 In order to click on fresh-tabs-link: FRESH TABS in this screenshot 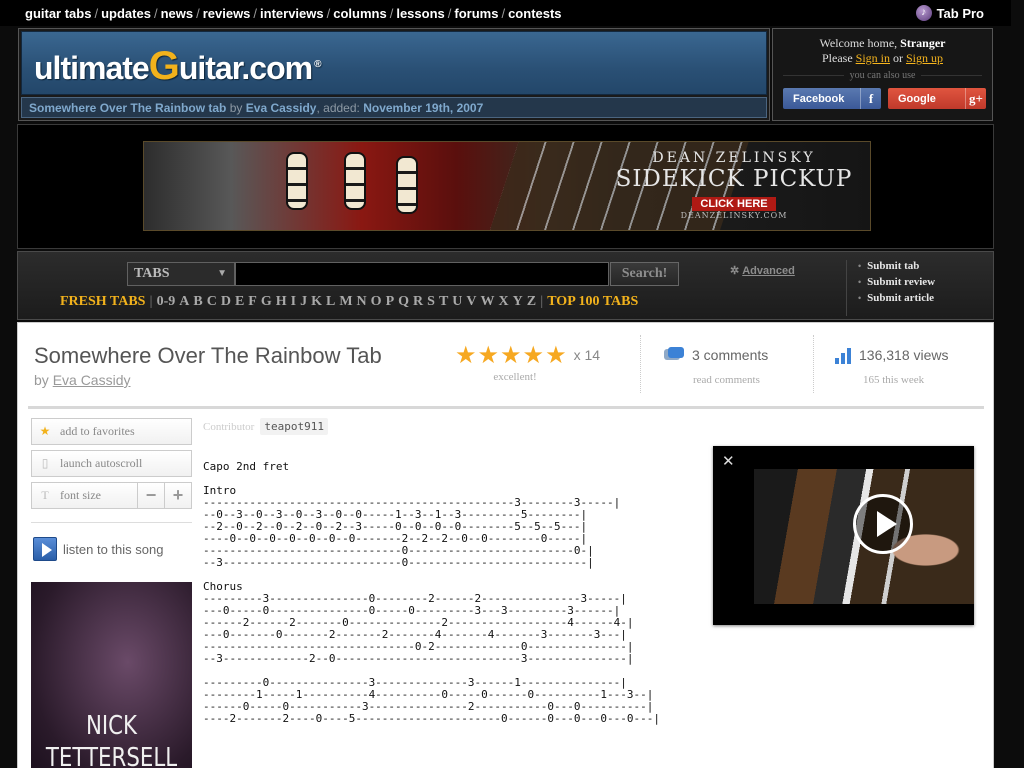, I will do `click(102, 302)`.